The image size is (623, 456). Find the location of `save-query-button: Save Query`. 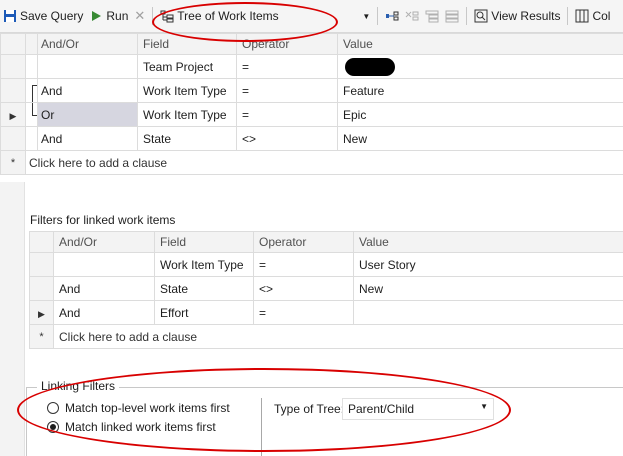

save-query-button: Save Query is located at coordinates (43, 16).